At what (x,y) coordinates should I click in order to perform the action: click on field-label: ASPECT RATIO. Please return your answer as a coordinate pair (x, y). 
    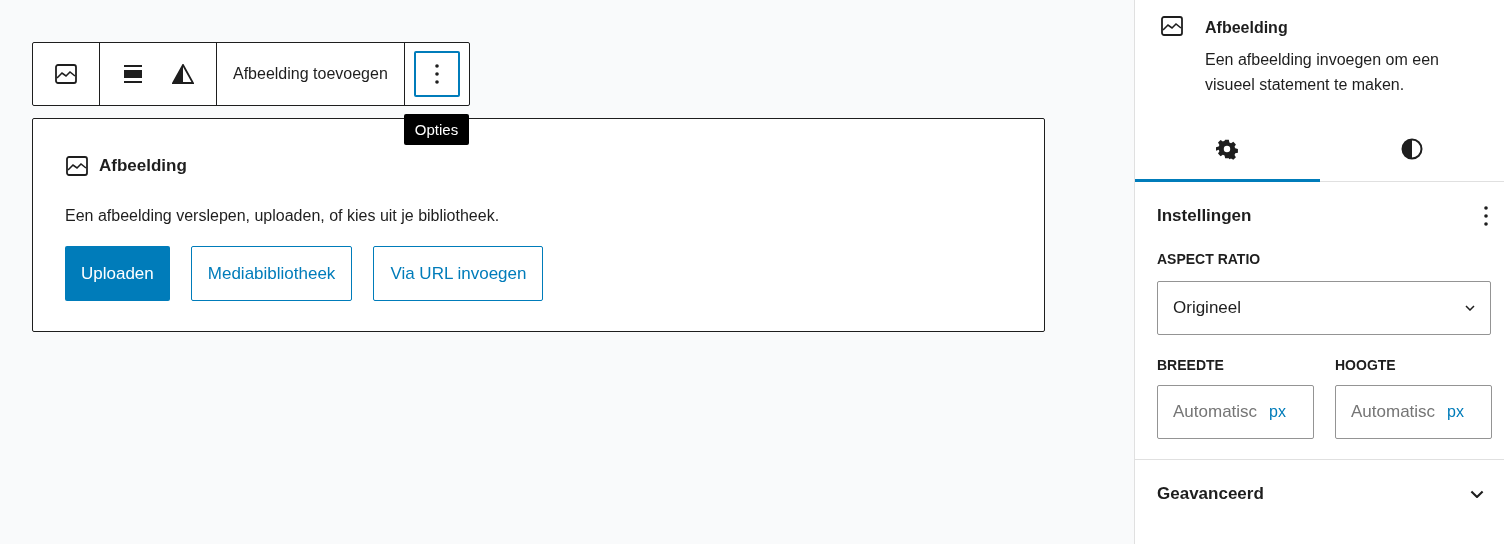
    Looking at the image, I should click on (1209, 259).